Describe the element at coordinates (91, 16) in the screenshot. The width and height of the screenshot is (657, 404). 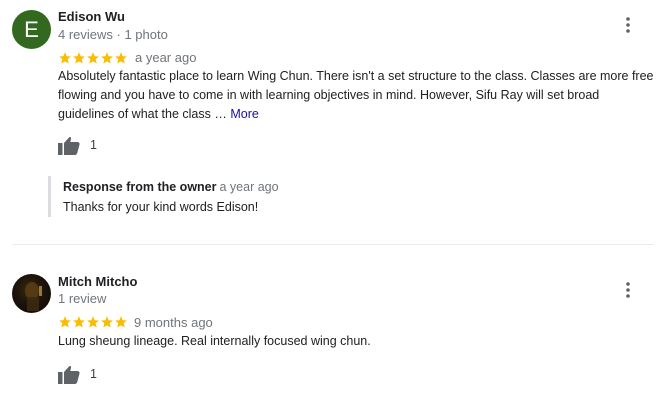
I see `reviewer-name: Edison Wu` at that location.